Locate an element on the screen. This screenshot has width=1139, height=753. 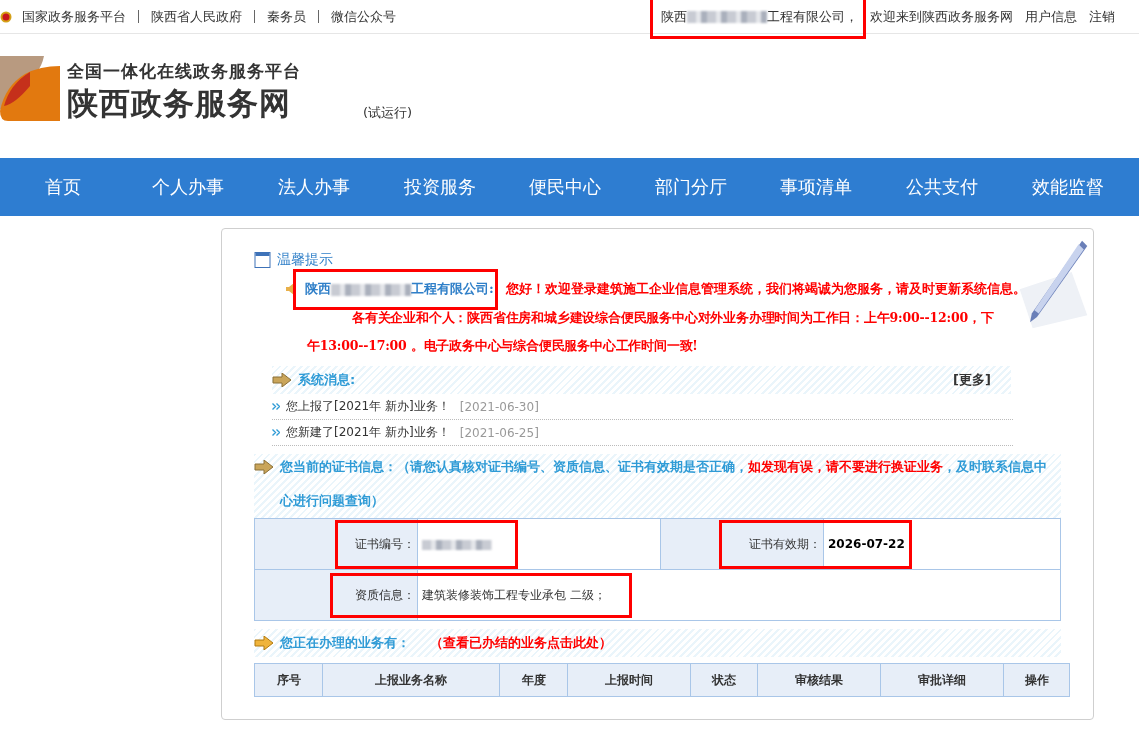
greeting-text: 您好！欢迎登录建筑施工企业信息管理系统，我们将竭诚为您服务，请及时更新系统信息。 is located at coordinates (765, 289).